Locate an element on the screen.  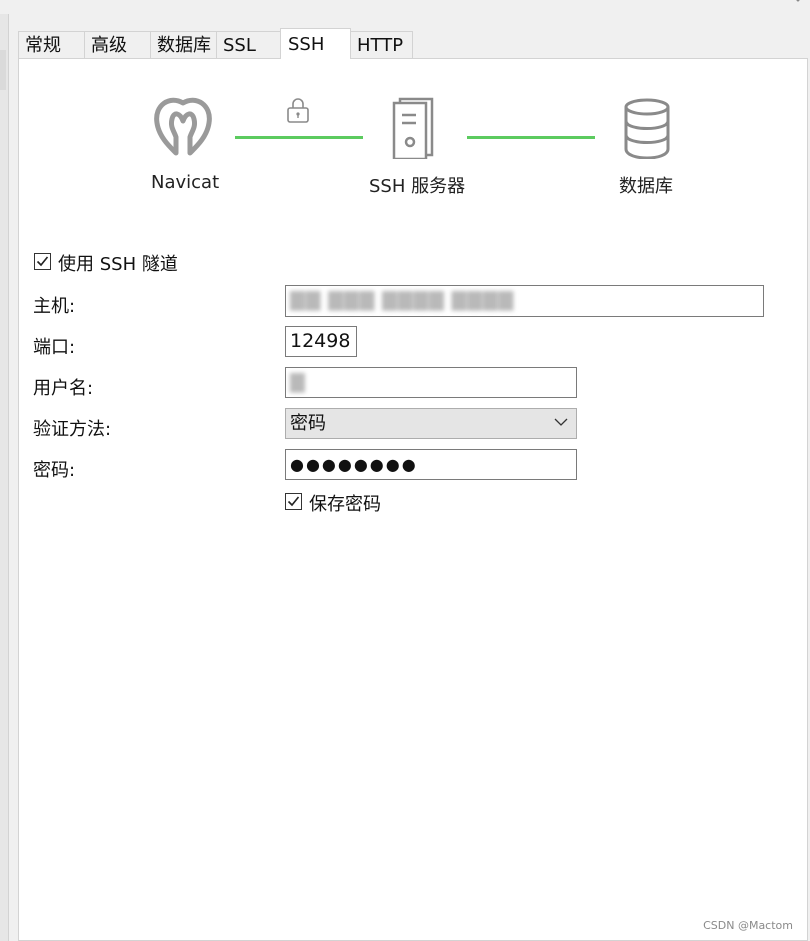
tab-ssl: SSL is located at coordinates (248, 45).